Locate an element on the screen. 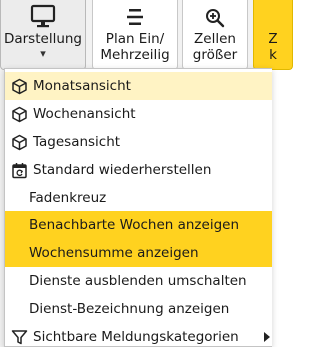  menu-item-label: Fadenkreuz is located at coordinates (68, 198).